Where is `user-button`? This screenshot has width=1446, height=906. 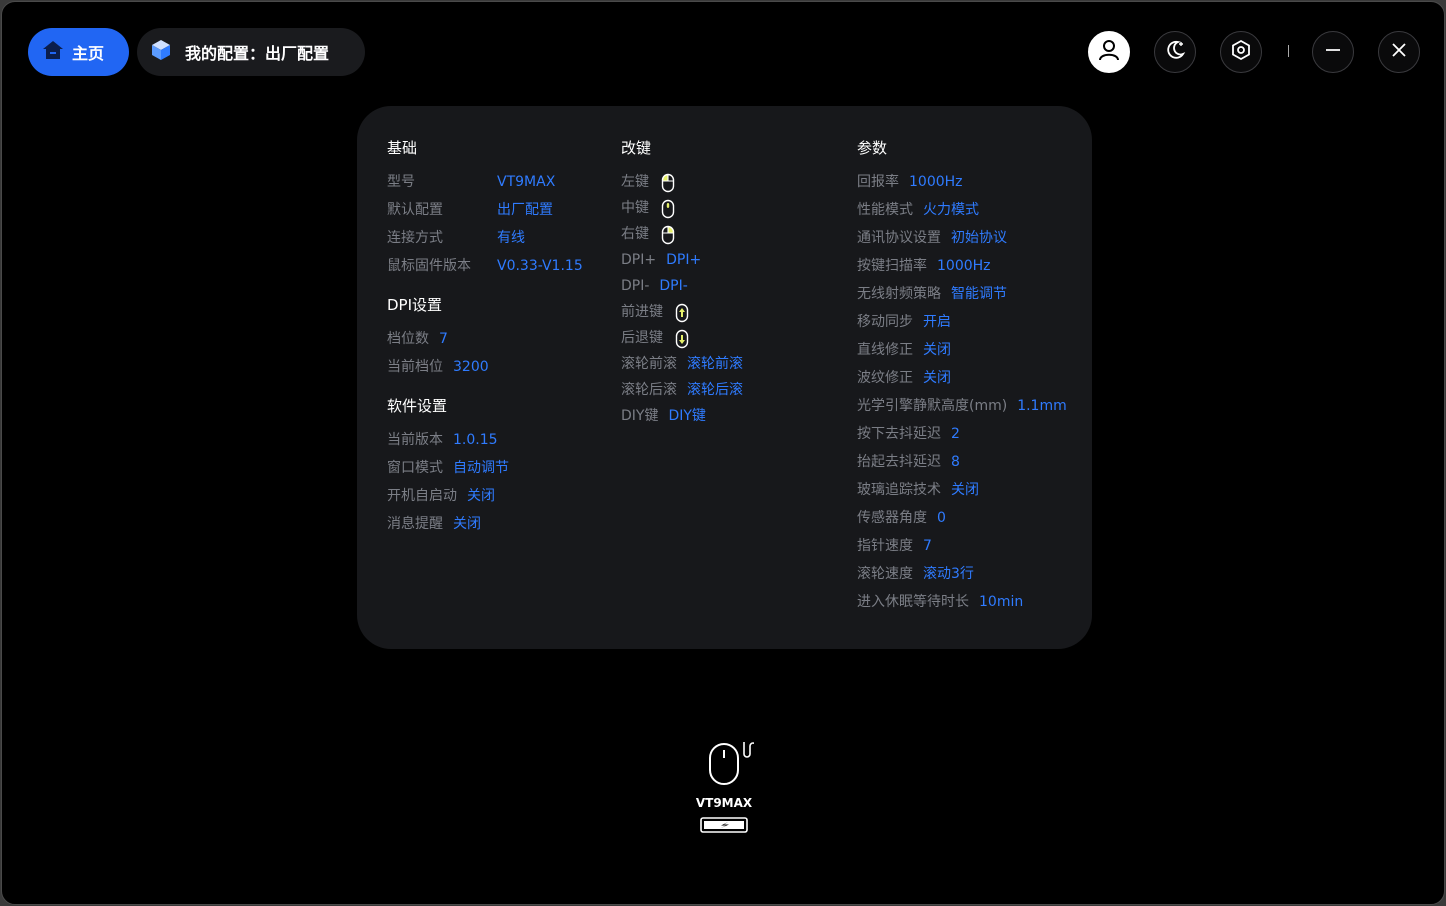 user-button is located at coordinates (1109, 52).